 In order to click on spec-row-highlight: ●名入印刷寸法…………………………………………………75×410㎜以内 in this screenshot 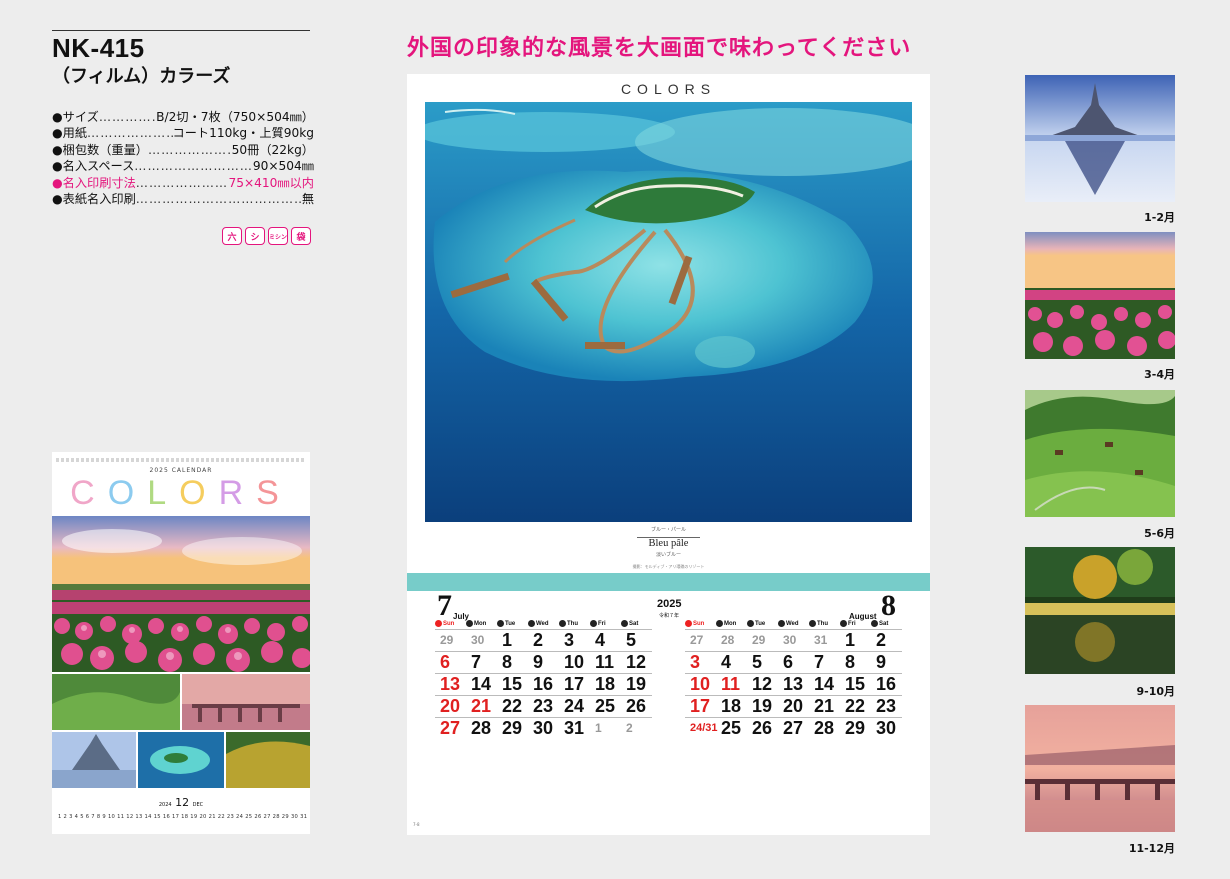, I will do `click(183, 182)`.